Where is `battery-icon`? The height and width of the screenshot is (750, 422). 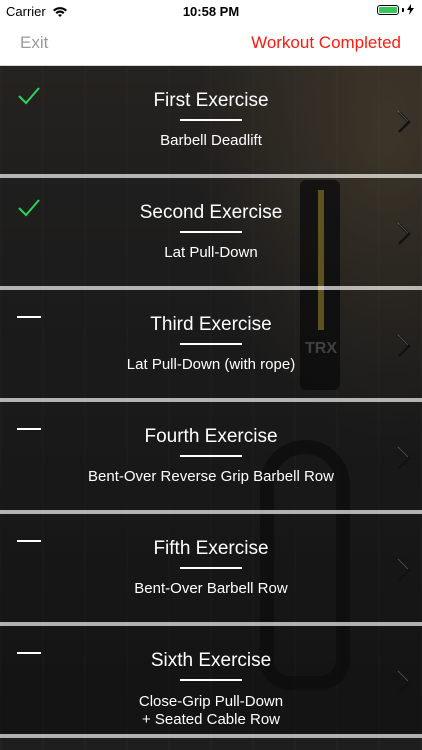
battery-icon is located at coordinates (388, 9).